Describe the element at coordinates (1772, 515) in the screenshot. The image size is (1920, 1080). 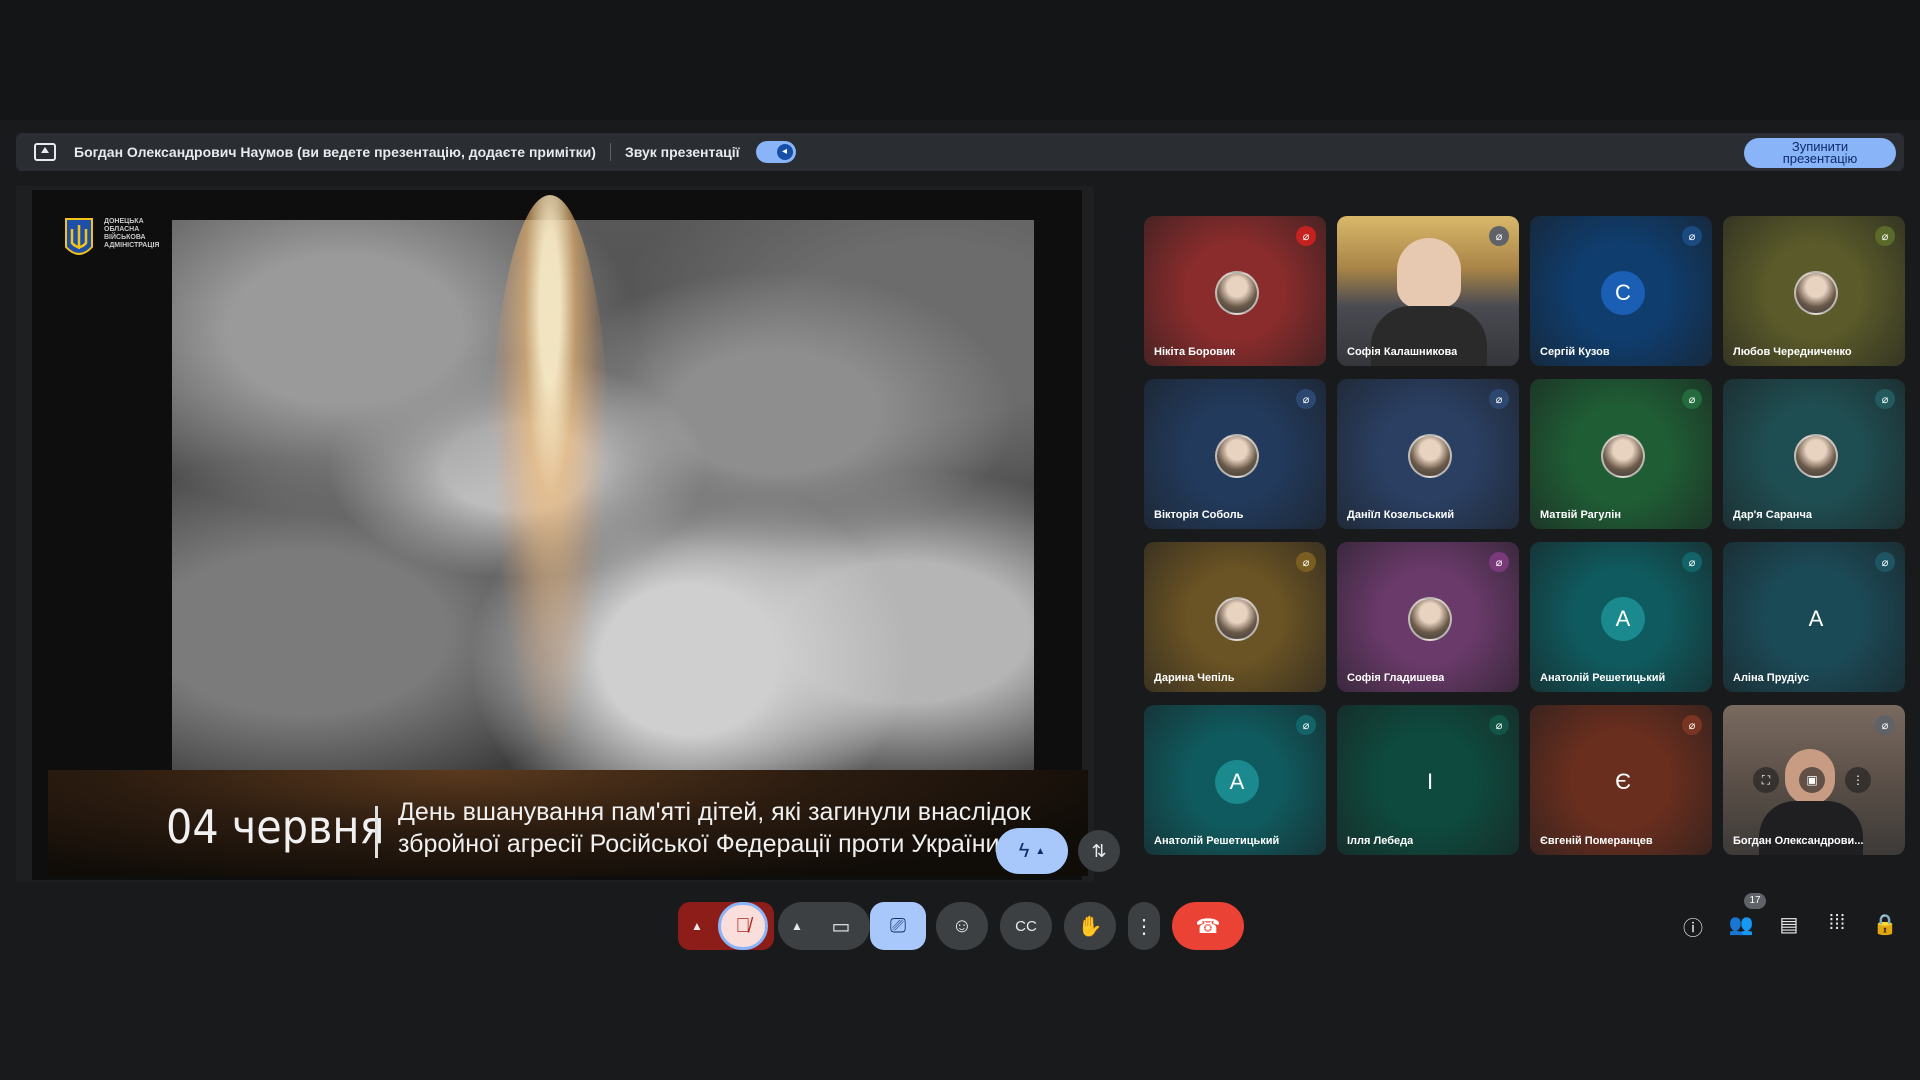
I see `participant-name: Дар'я Саранча` at that location.